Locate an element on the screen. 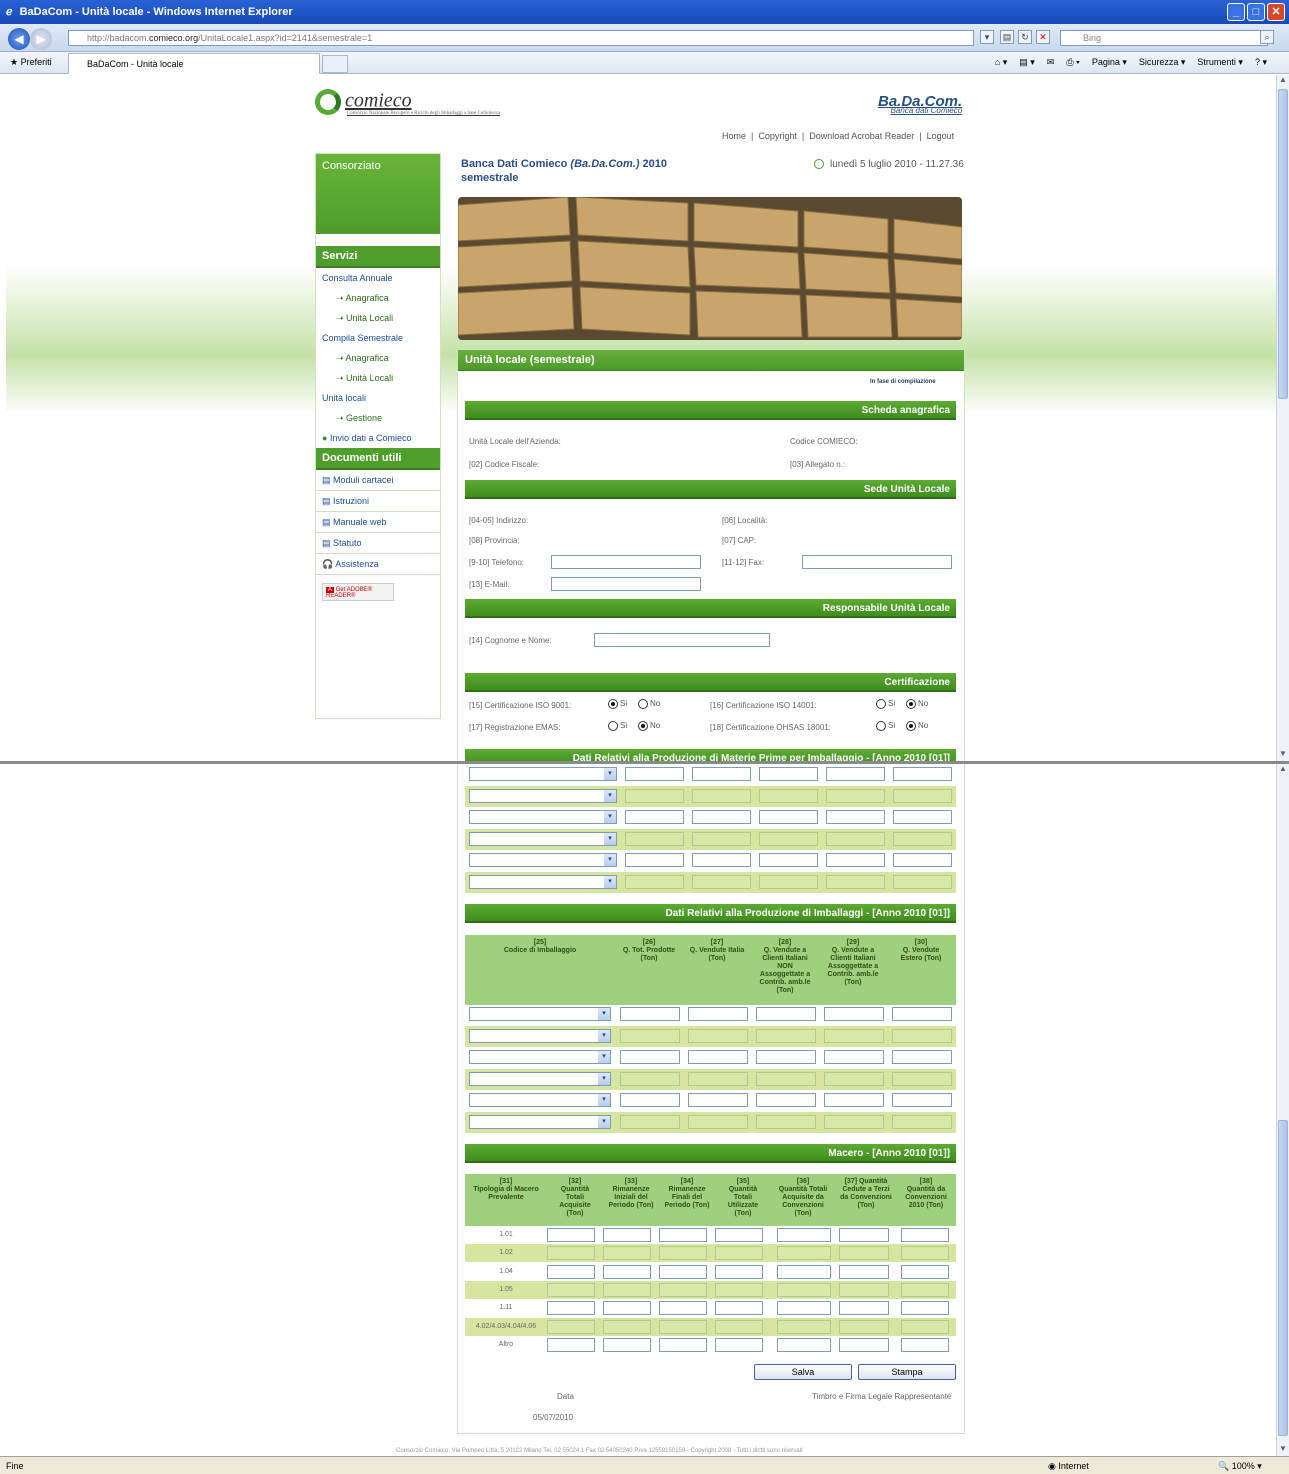 This screenshot has height=1474, width=1289. email-input is located at coordinates (626, 584).